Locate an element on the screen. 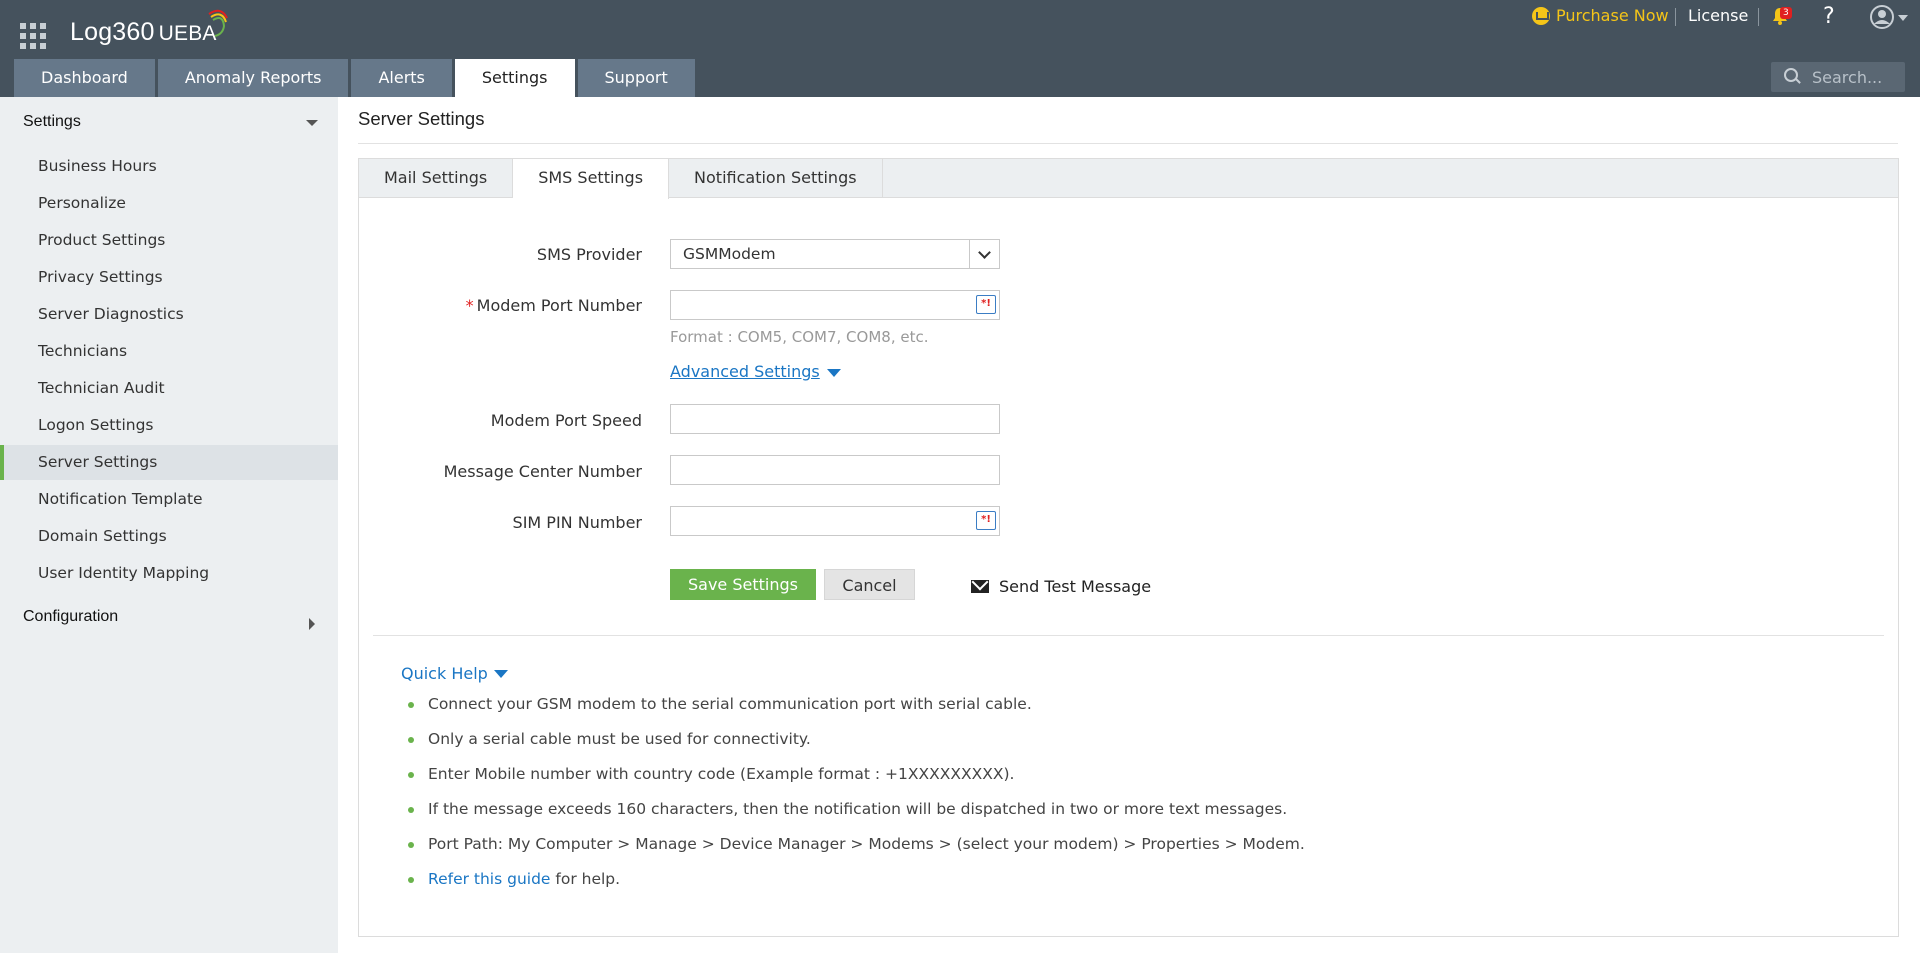 This screenshot has height=953, width=1920. sidebar-item-technicians: Technicians is located at coordinates (169, 351).